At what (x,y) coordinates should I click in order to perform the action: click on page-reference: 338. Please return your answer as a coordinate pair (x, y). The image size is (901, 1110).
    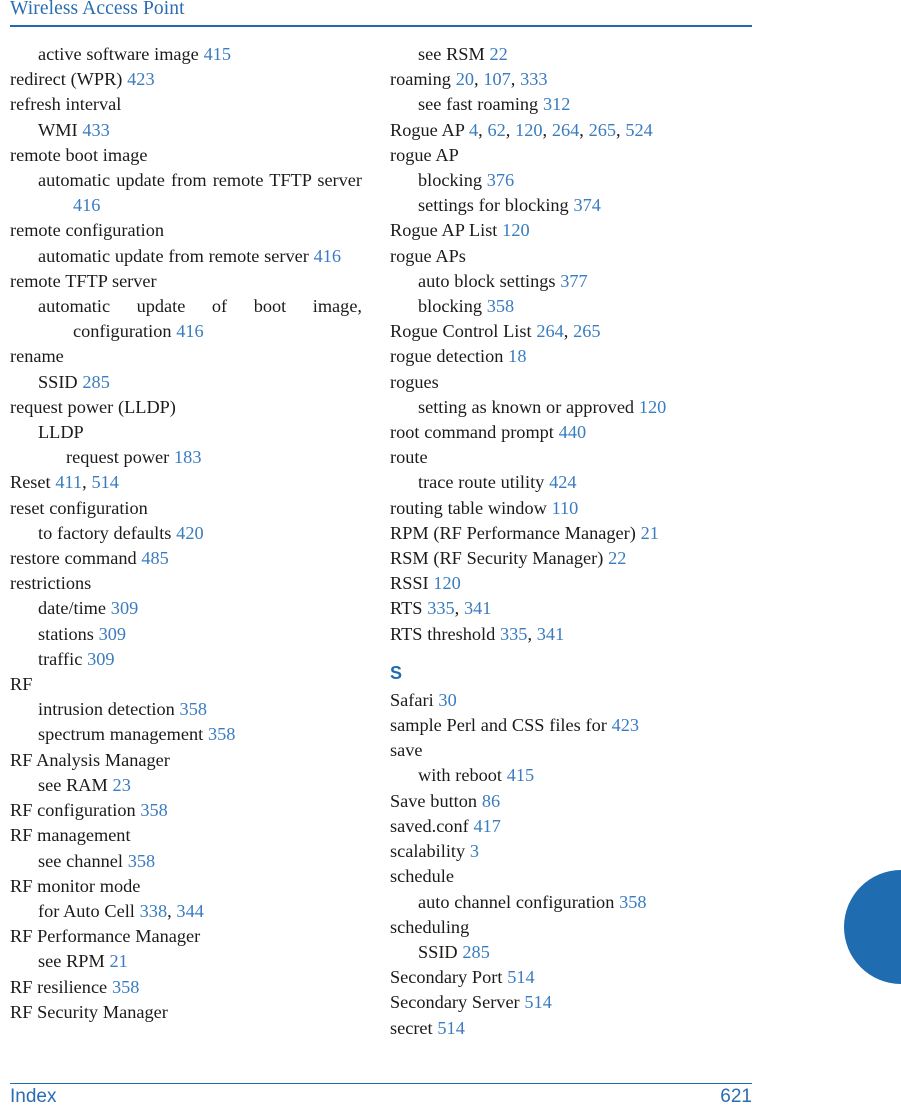
    Looking at the image, I should click on (153, 911).